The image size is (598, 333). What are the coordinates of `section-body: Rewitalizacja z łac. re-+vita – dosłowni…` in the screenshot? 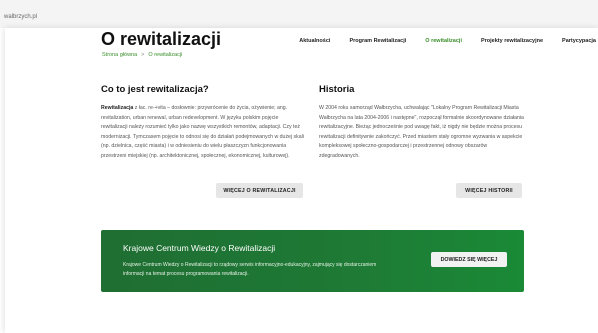 It's located at (203, 133).